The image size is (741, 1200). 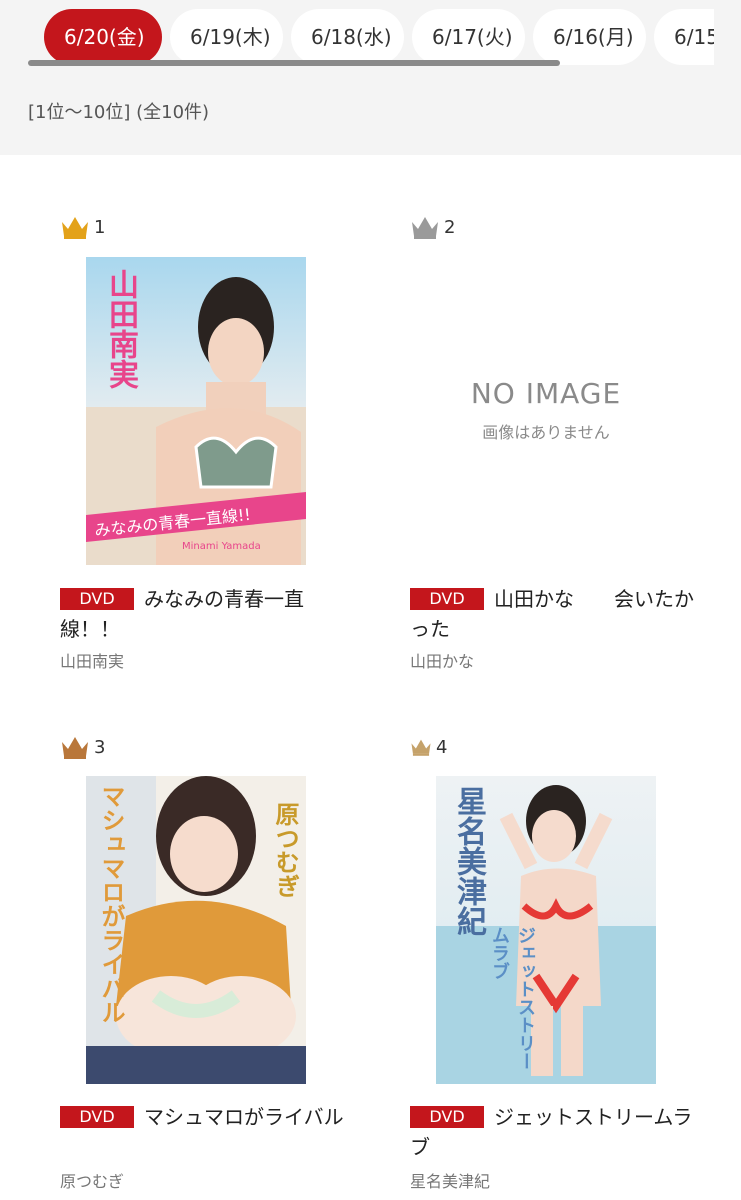 What do you see at coordinates (546, 393) in the screenshot?
I see `no-image-title: NO IMAGE` at bounding box center [546, 393].